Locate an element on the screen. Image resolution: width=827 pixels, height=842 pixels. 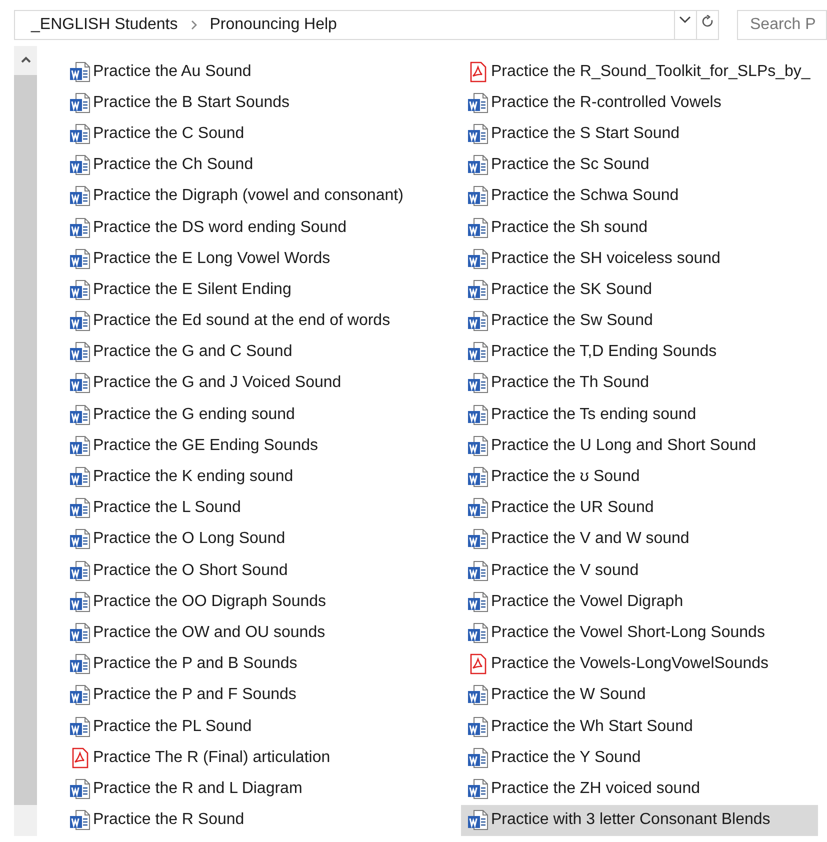
file-name: Practice the SH voiceless sound is located at coordinates (605, 258).